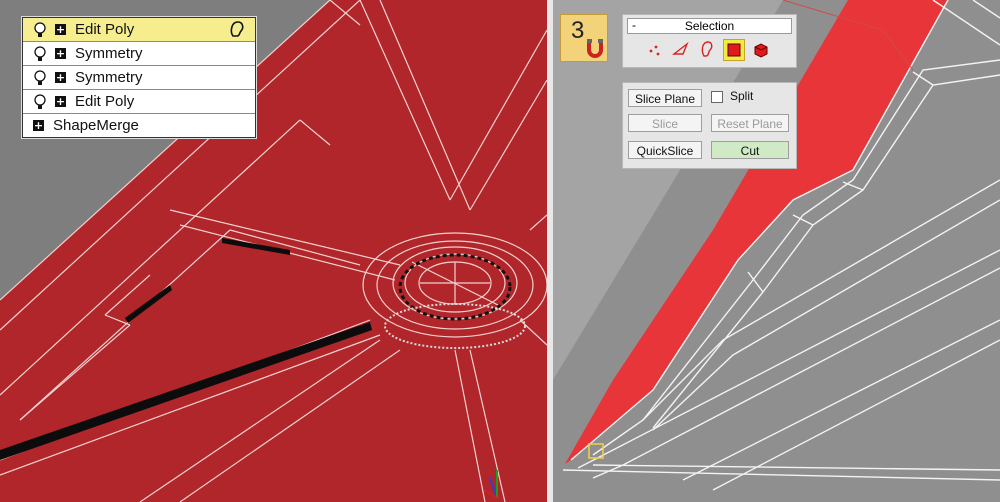 Image resolution: width=1000 pixels, height=502 pixels. Describe the element at coordinates (237, 29) in the screenshot. I see `show-end-result-icon` at that location.